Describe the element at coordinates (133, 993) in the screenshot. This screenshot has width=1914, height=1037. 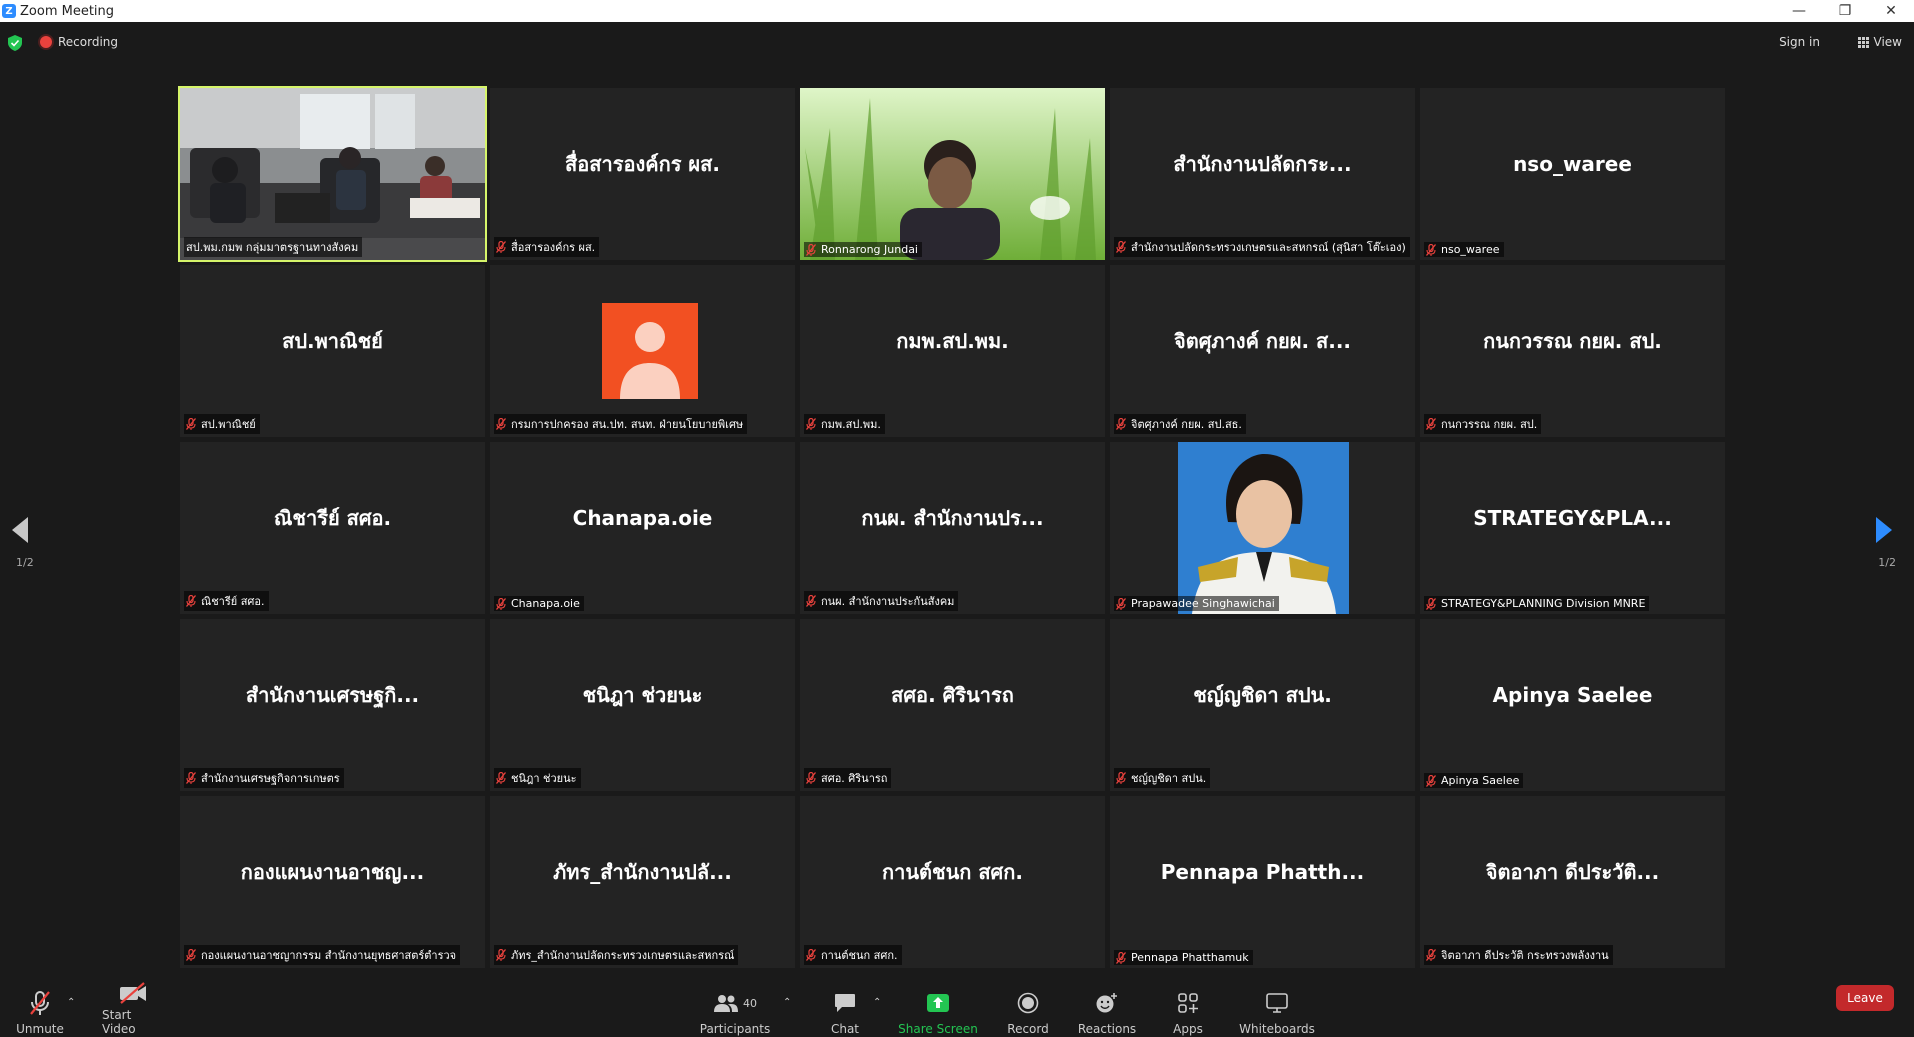
I see `video-off-icon` at that location.